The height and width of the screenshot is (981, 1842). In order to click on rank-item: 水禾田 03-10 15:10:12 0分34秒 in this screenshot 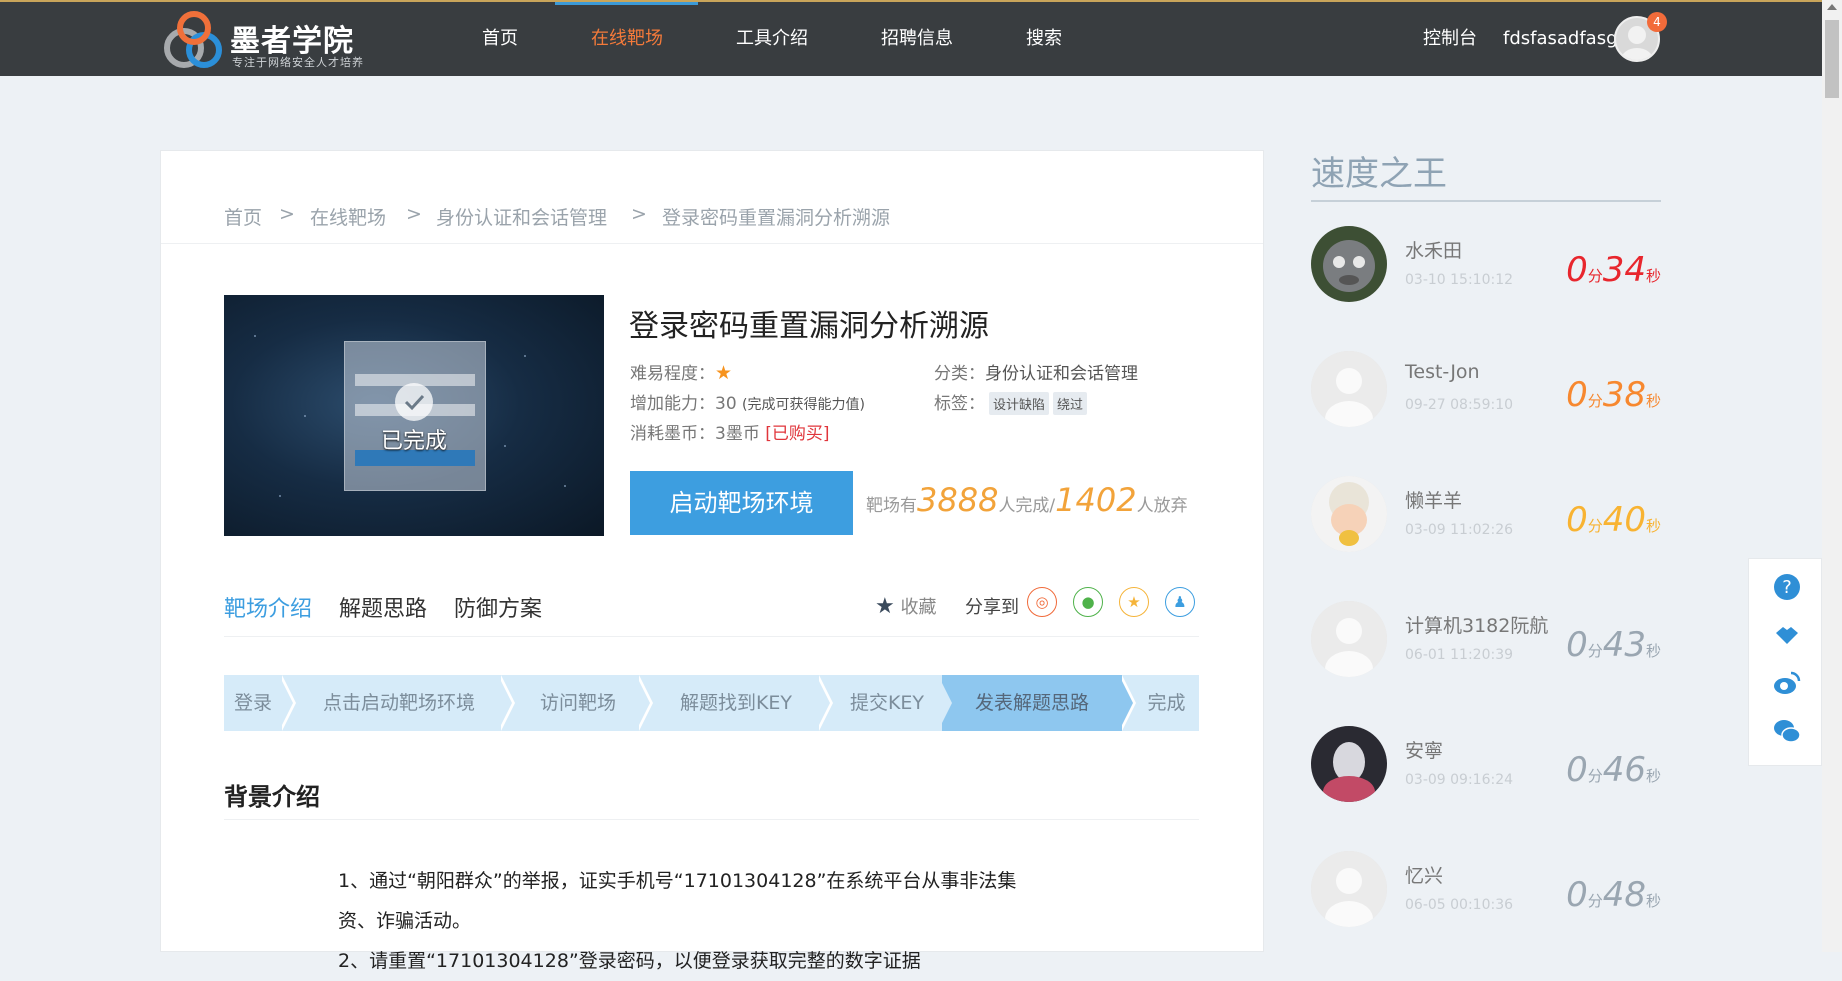, I will do `click(1486, 266)`.